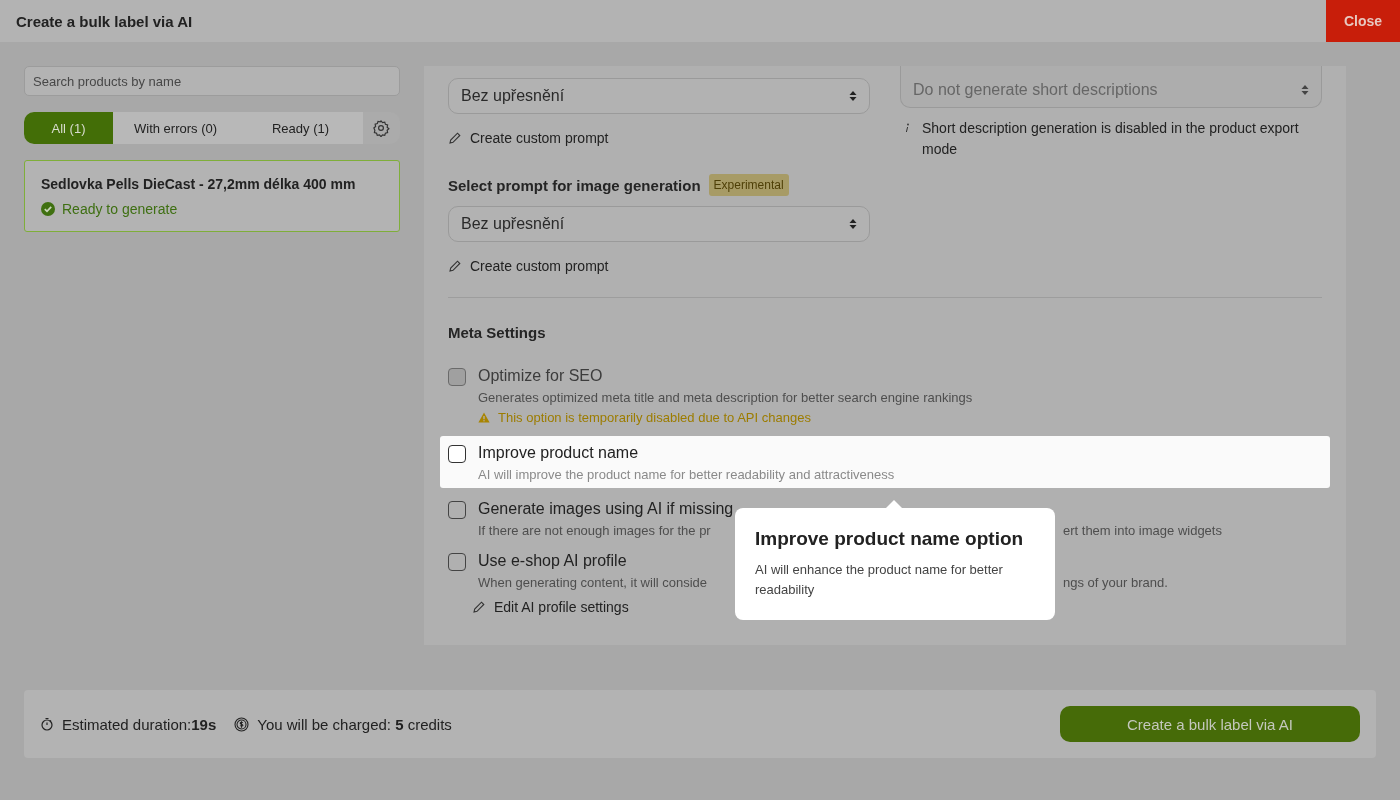 The width and height of the screenshot is (1400, 800). Describe the element at coordinates (574, 185) in the screenshot. I see `section-heading: Select prompt for image generation` at that location.